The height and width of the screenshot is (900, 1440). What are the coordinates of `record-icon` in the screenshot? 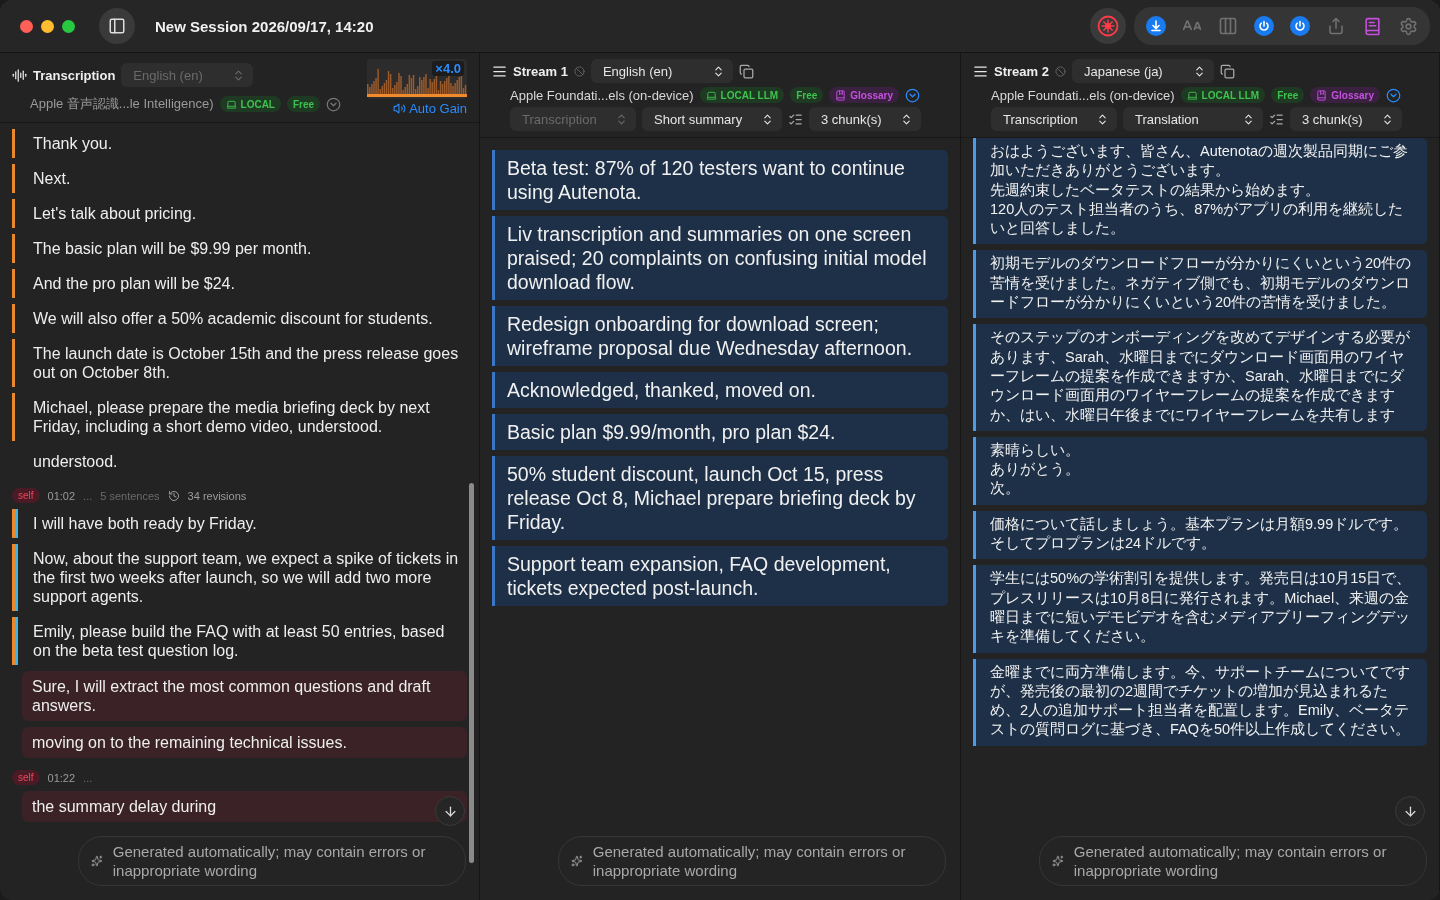 It's located at (1108, 26).